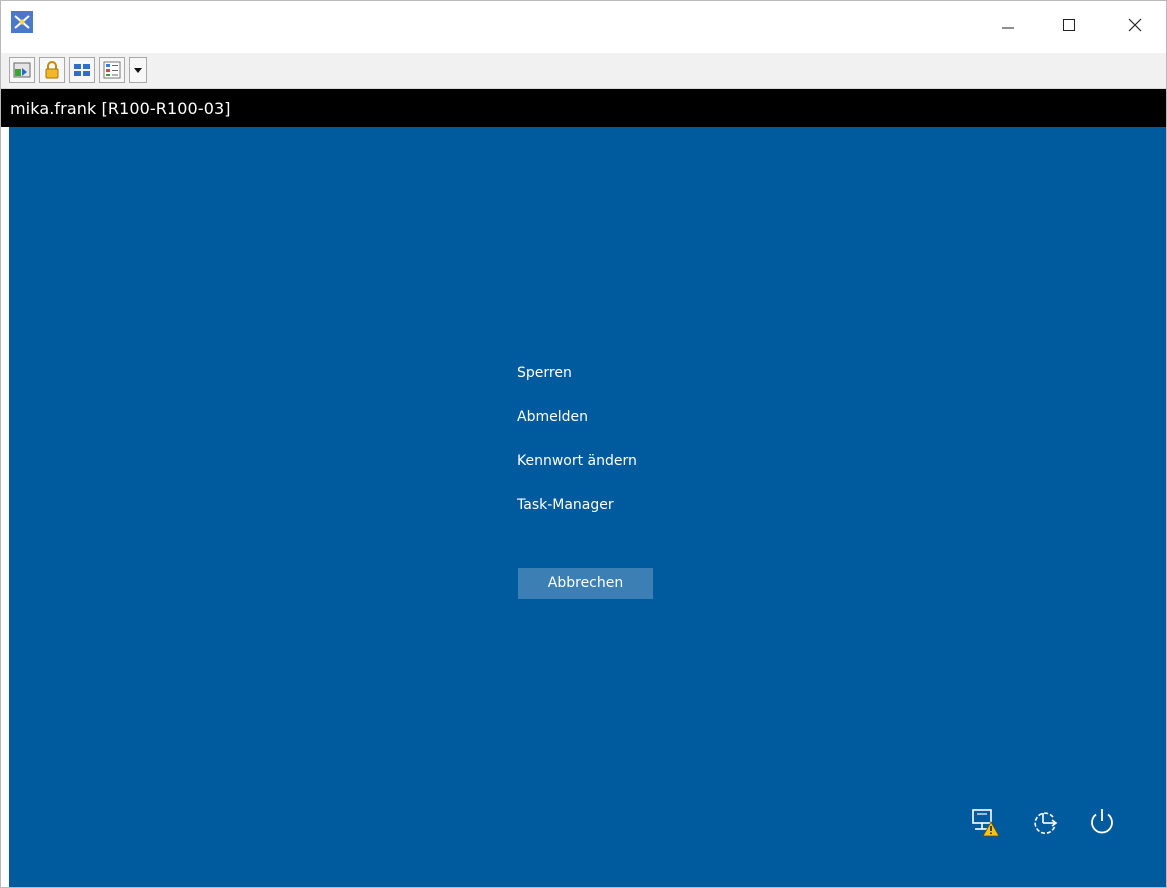  I want to click on toolbar-dropdown-button, so click(138, 70).